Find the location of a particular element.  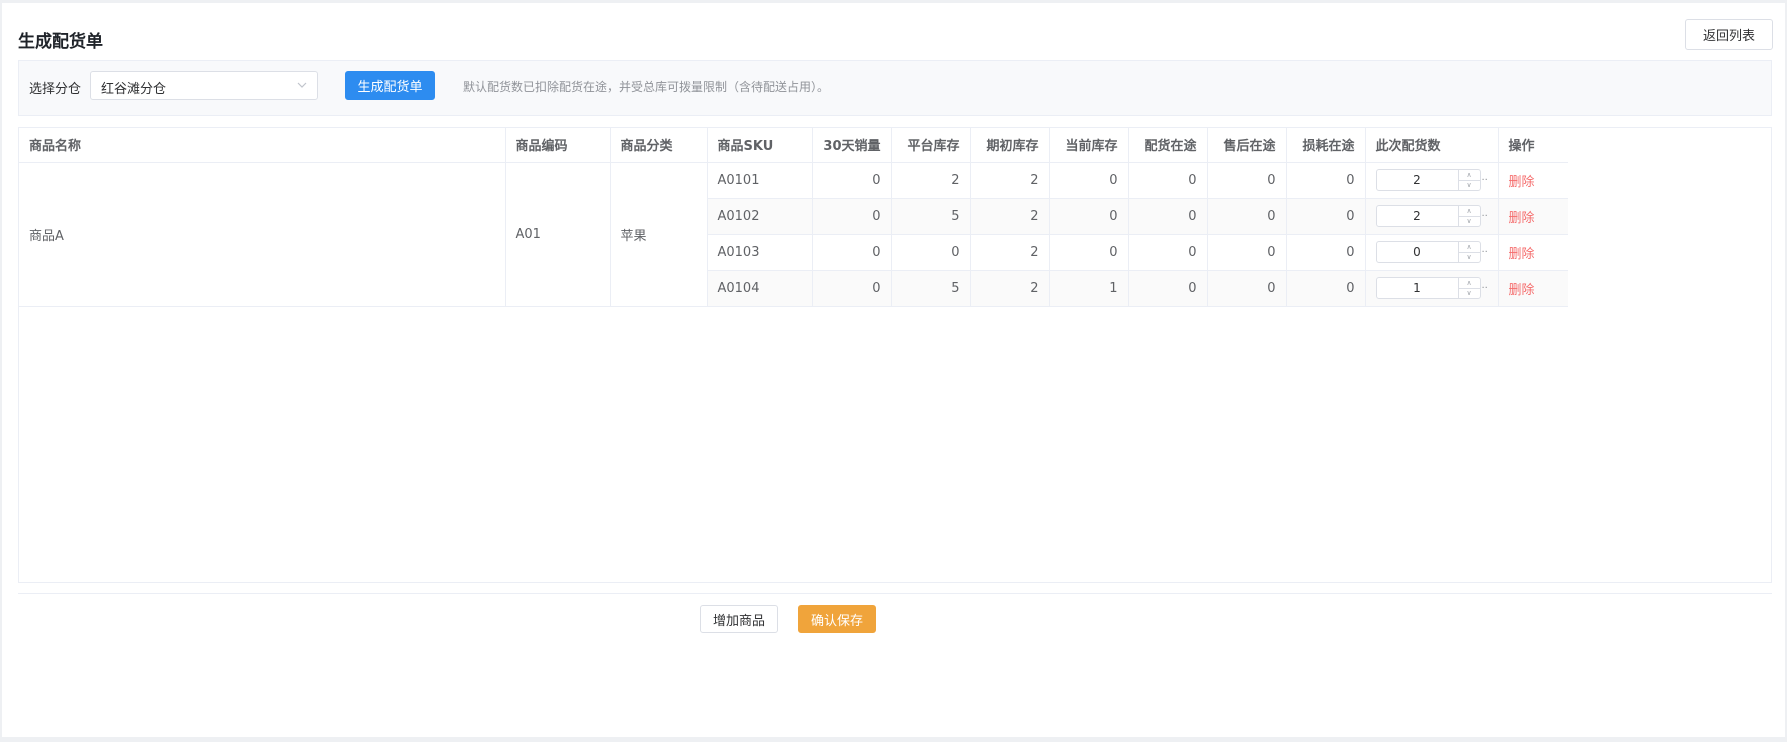

page-title: 生成配货单 is located at coordinates (60, 42).